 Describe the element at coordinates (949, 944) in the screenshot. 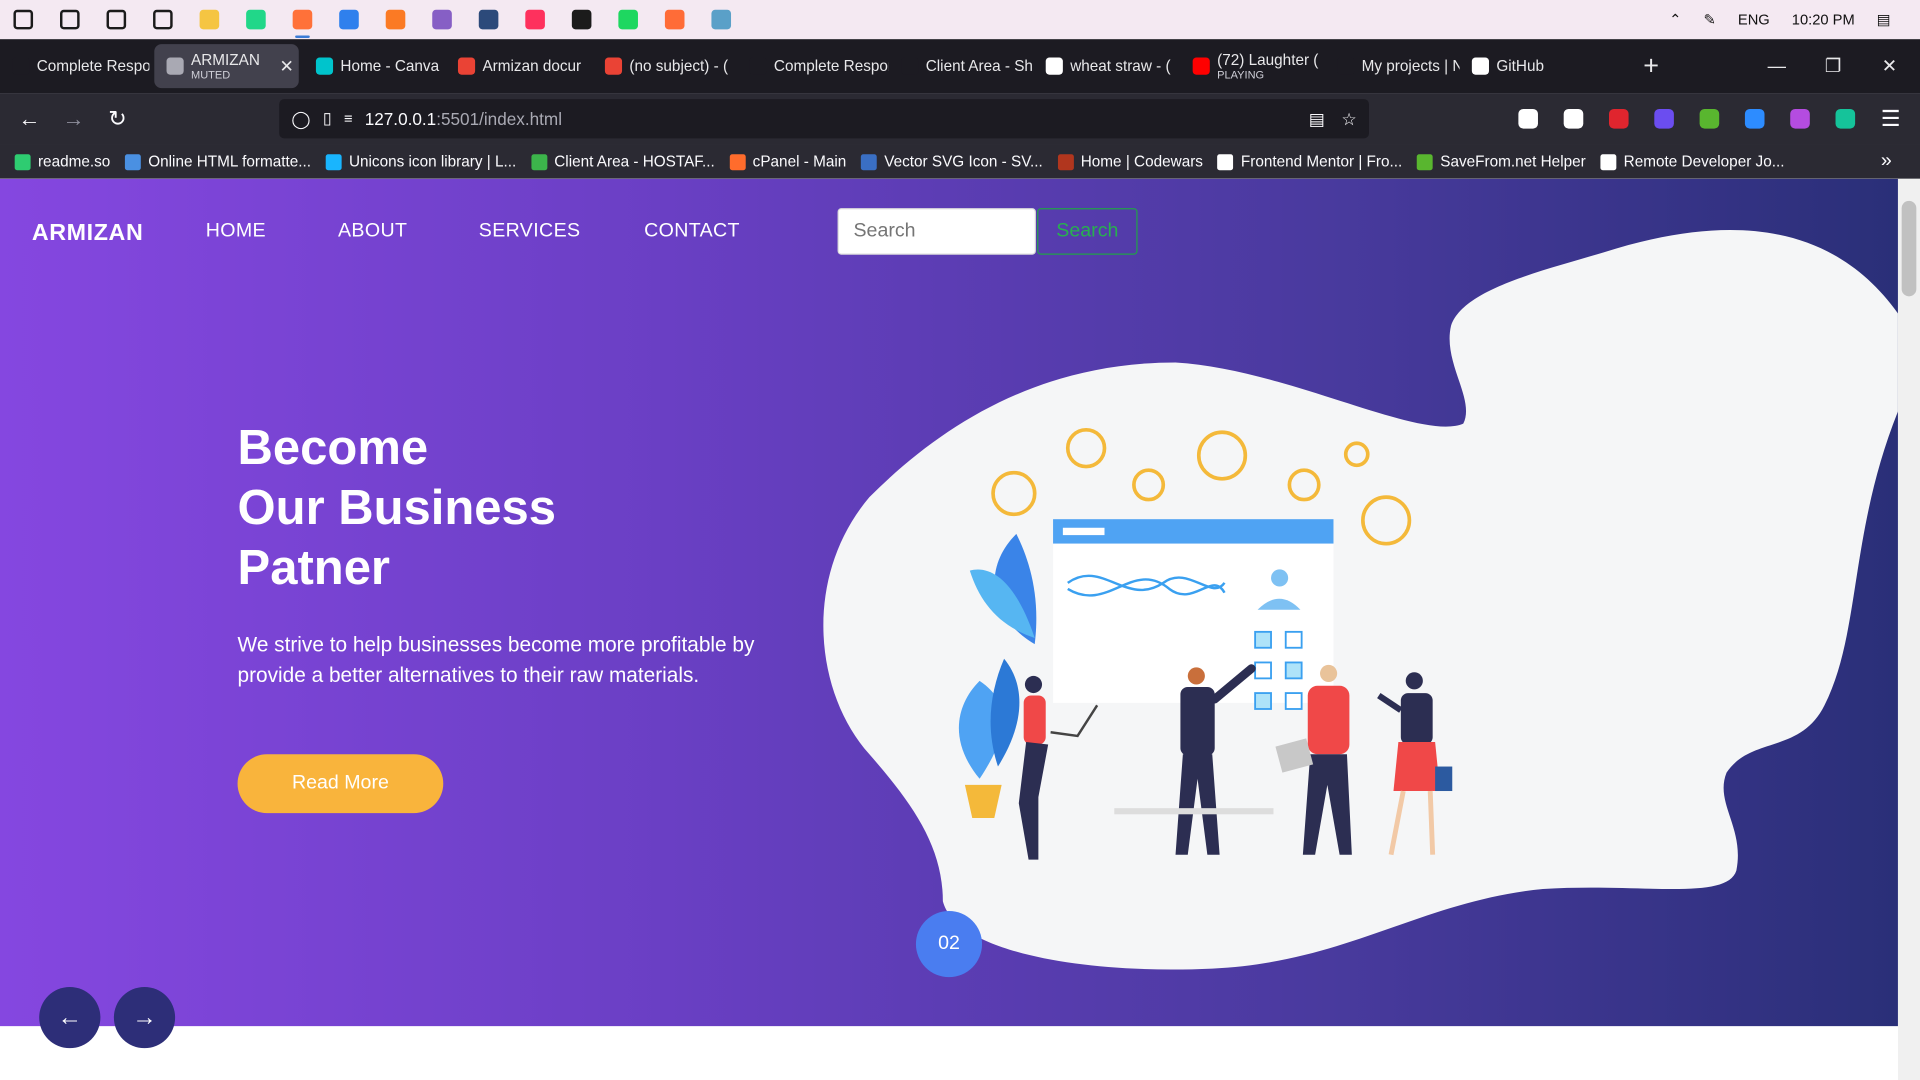

I see `slide-indicator: 02` at that location.